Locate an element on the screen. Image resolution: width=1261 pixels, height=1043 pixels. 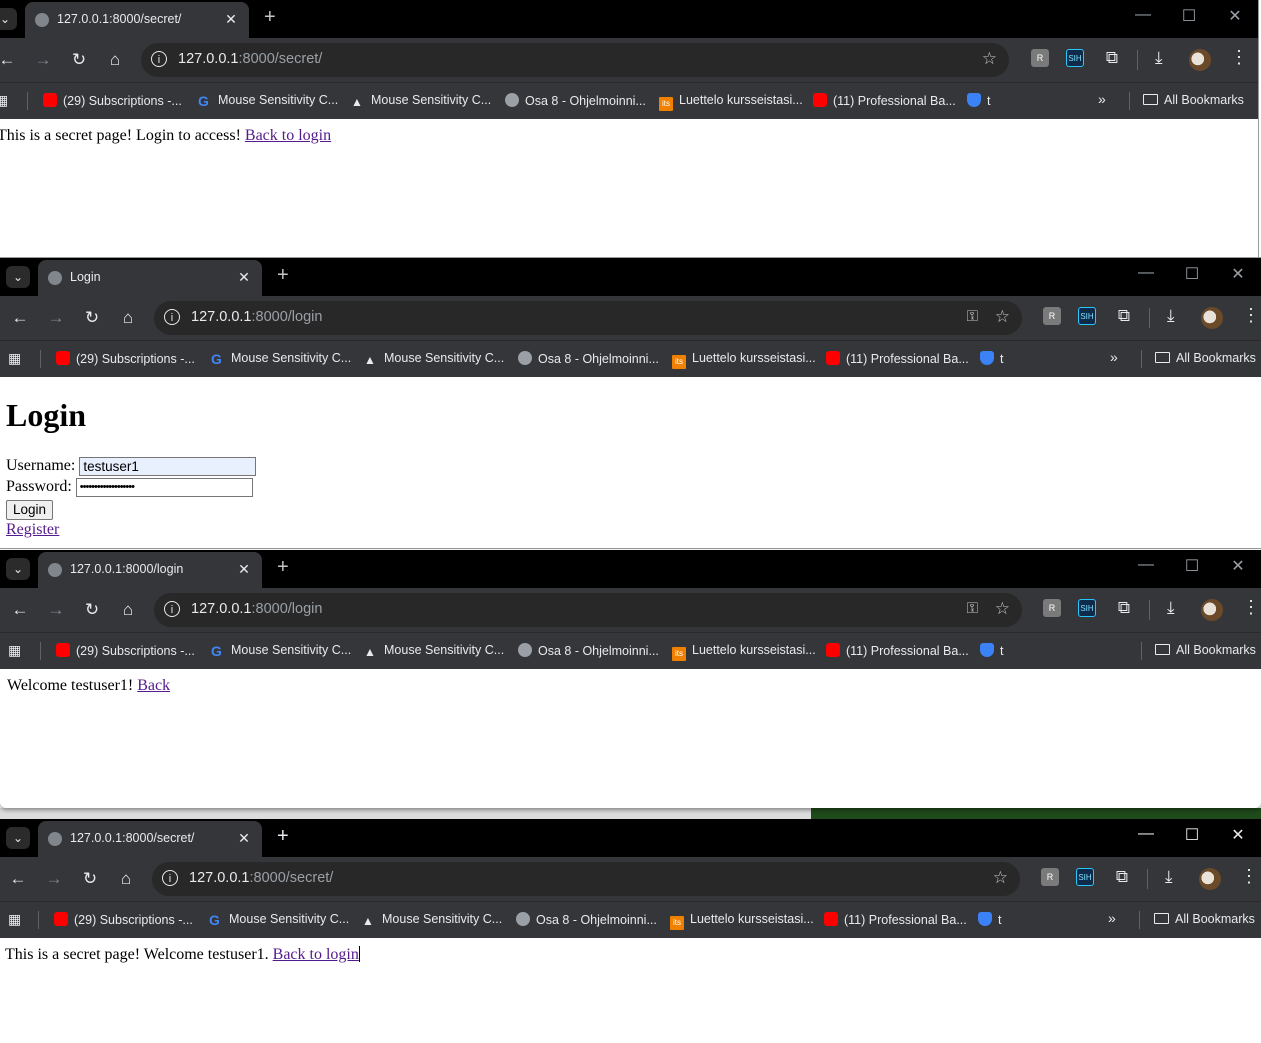
username-input: testuser1 is located at coordinates (168, 466).